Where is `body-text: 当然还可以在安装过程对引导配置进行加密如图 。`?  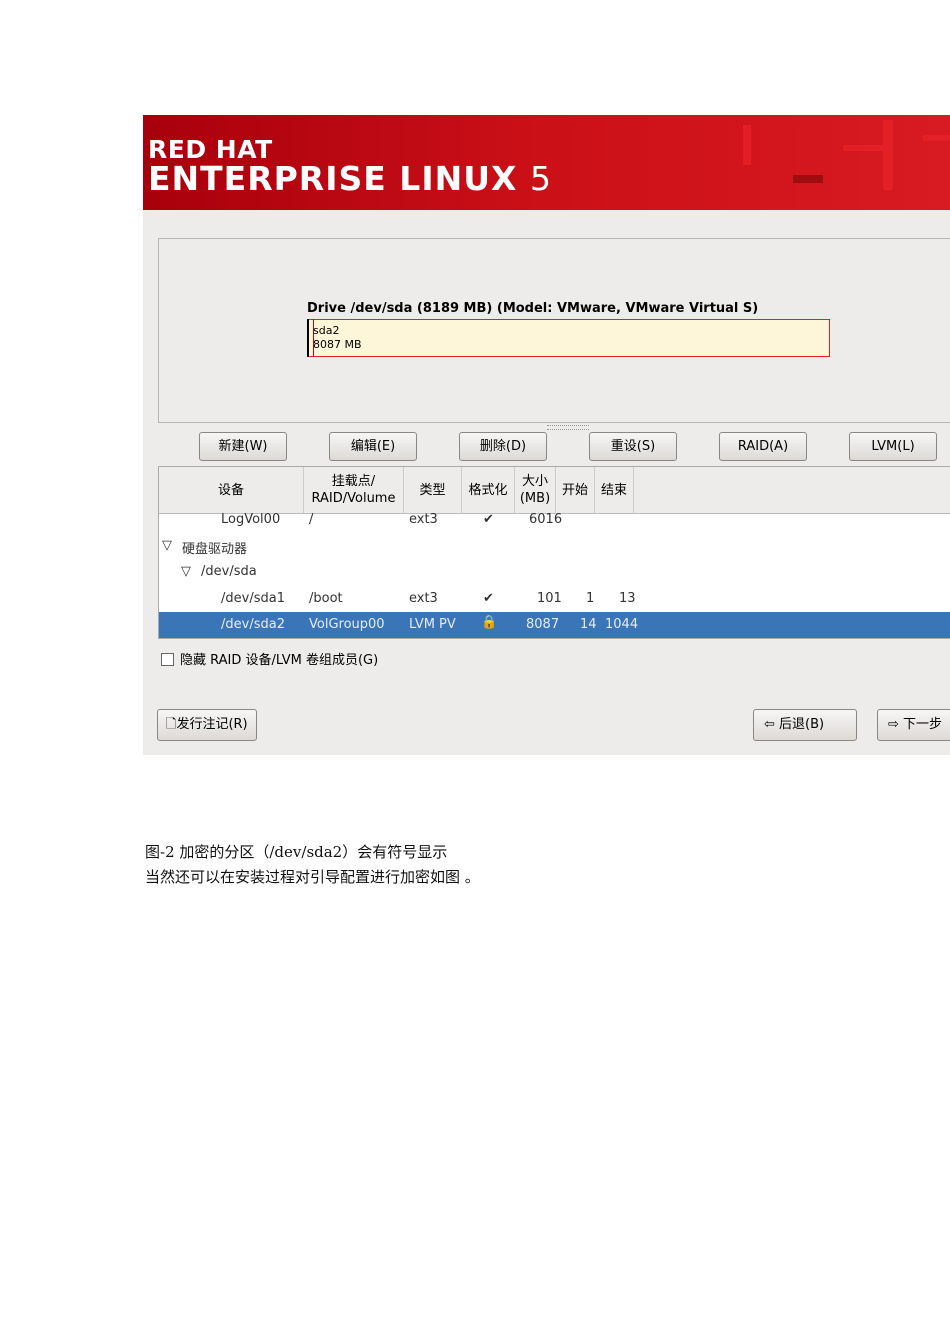
body-text: 当然还可以在安装过程对引导配置进行加密如图 。 is located at coordinates (312, 877).